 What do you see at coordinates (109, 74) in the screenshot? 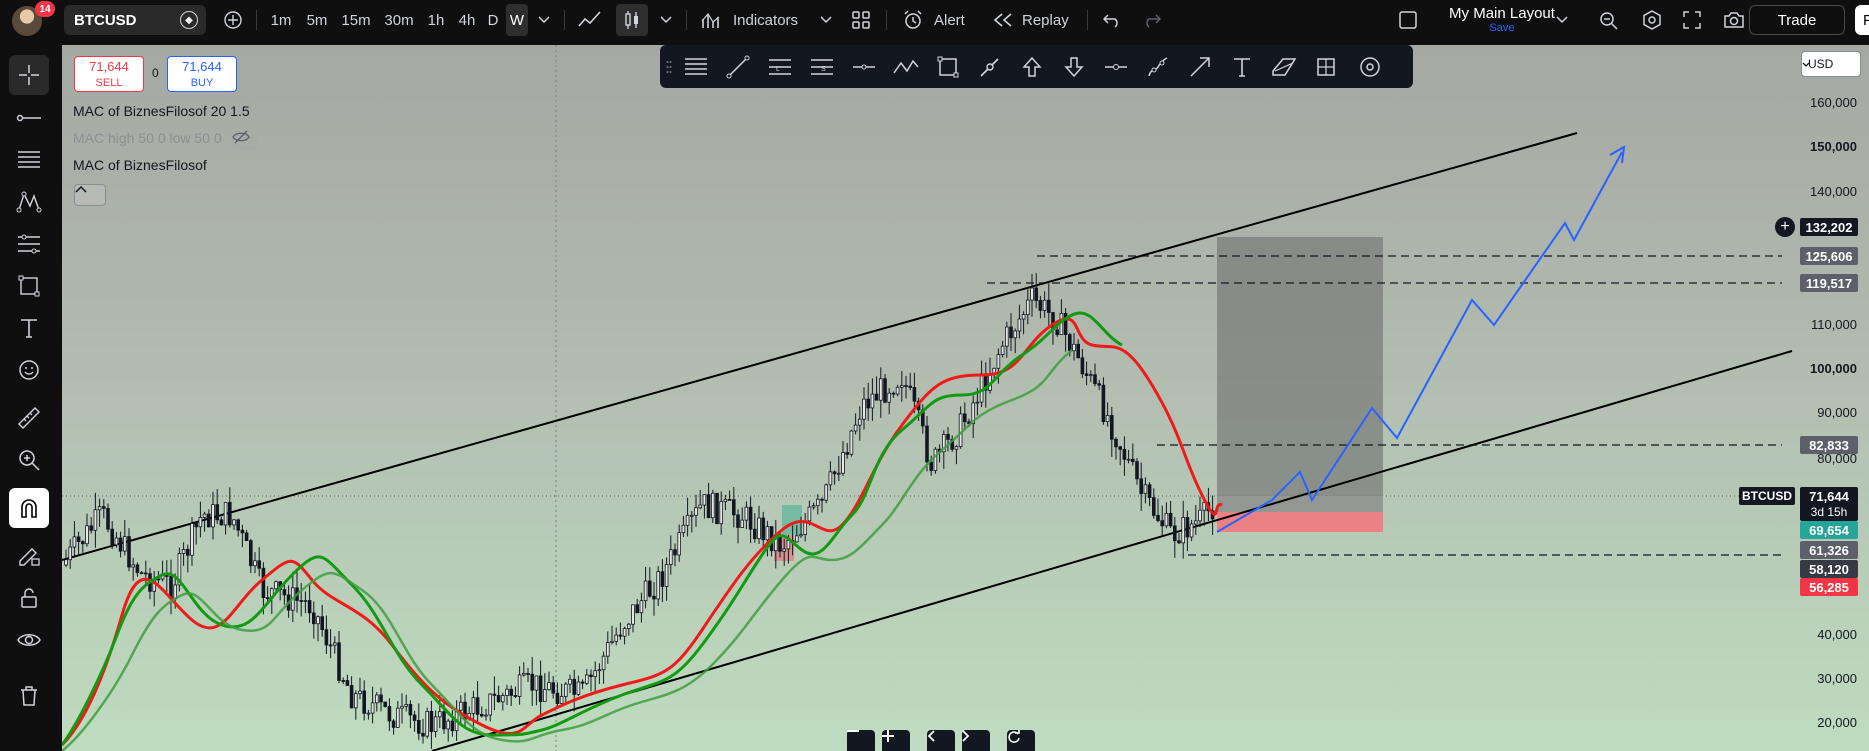
I see `sell-button: 71,644 SELL` at bounding box center [109, 74].